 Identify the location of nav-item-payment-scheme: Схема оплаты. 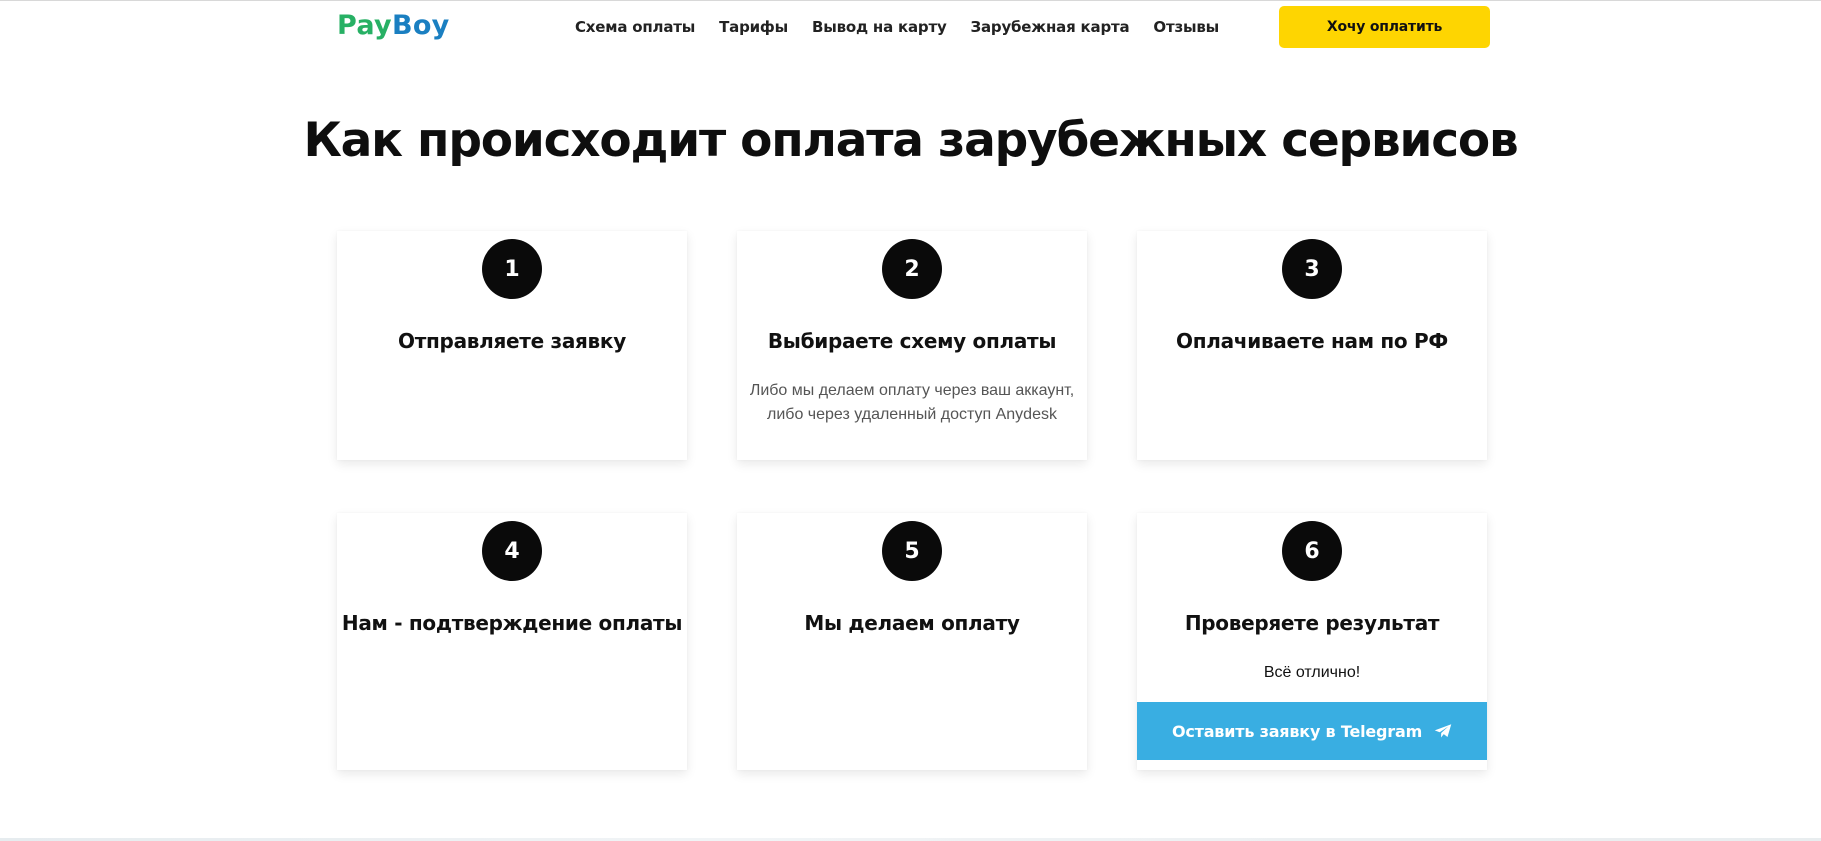
(635, 27).